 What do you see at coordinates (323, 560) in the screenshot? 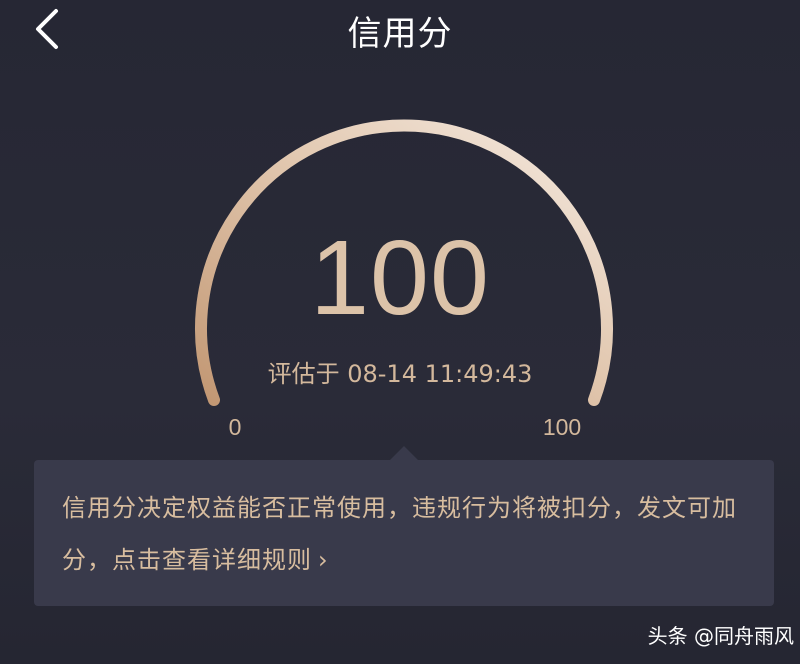
I see `chevron-right-icon: ›` at bounding box center [323, 560].